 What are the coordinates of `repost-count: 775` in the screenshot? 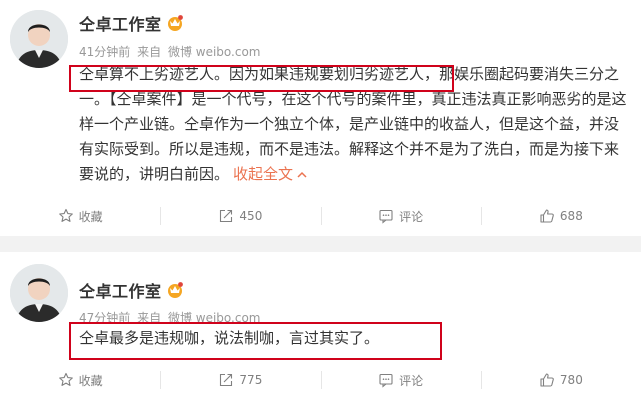 It's located at (251, 380).